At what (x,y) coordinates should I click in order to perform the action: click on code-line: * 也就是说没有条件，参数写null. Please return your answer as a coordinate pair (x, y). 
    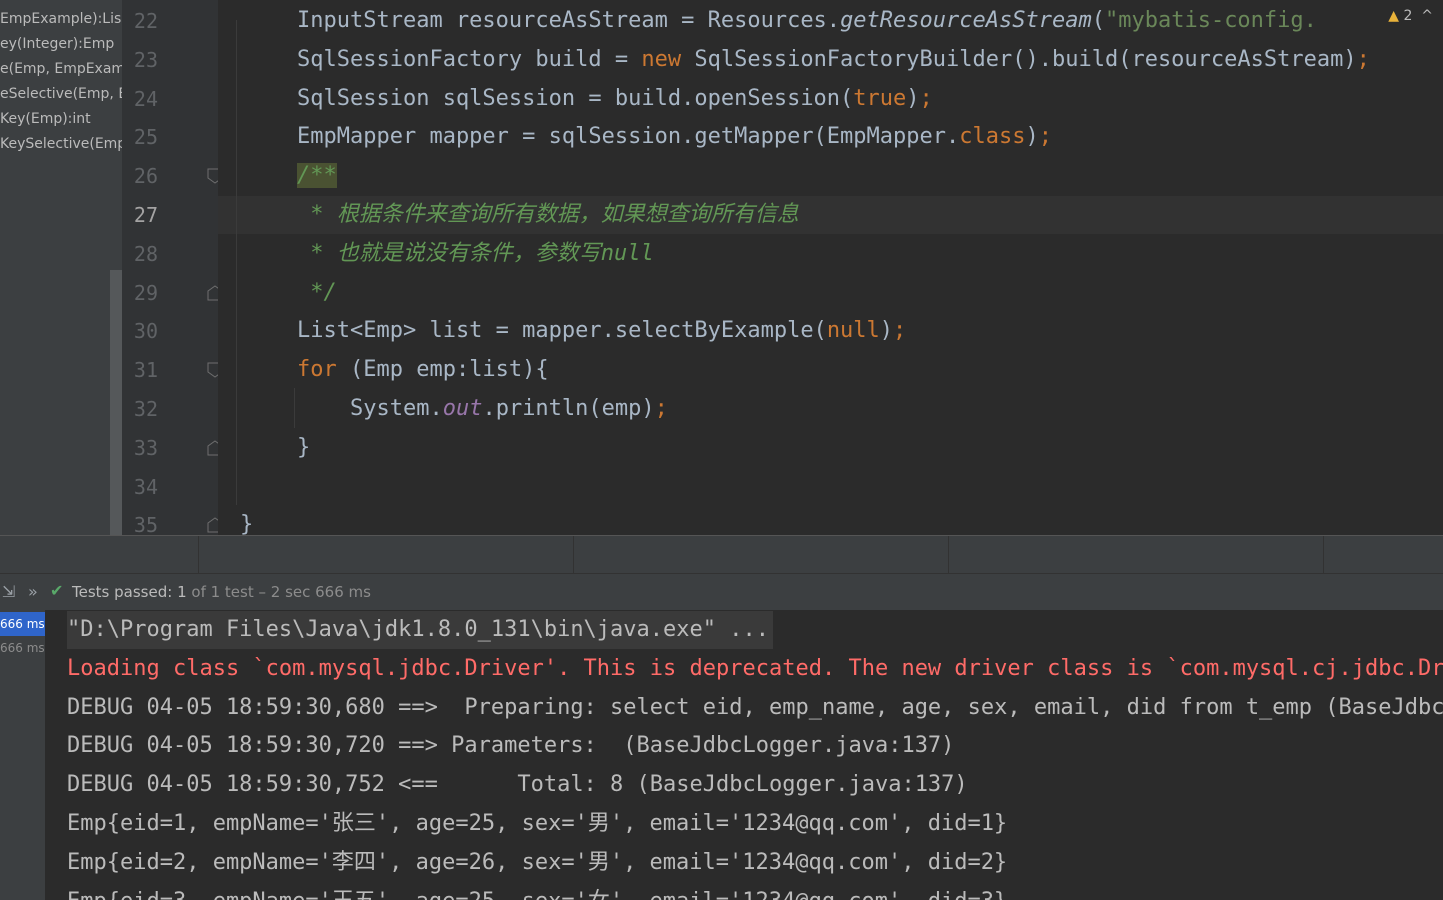
    Looking at the image, I should click on (475, 254).